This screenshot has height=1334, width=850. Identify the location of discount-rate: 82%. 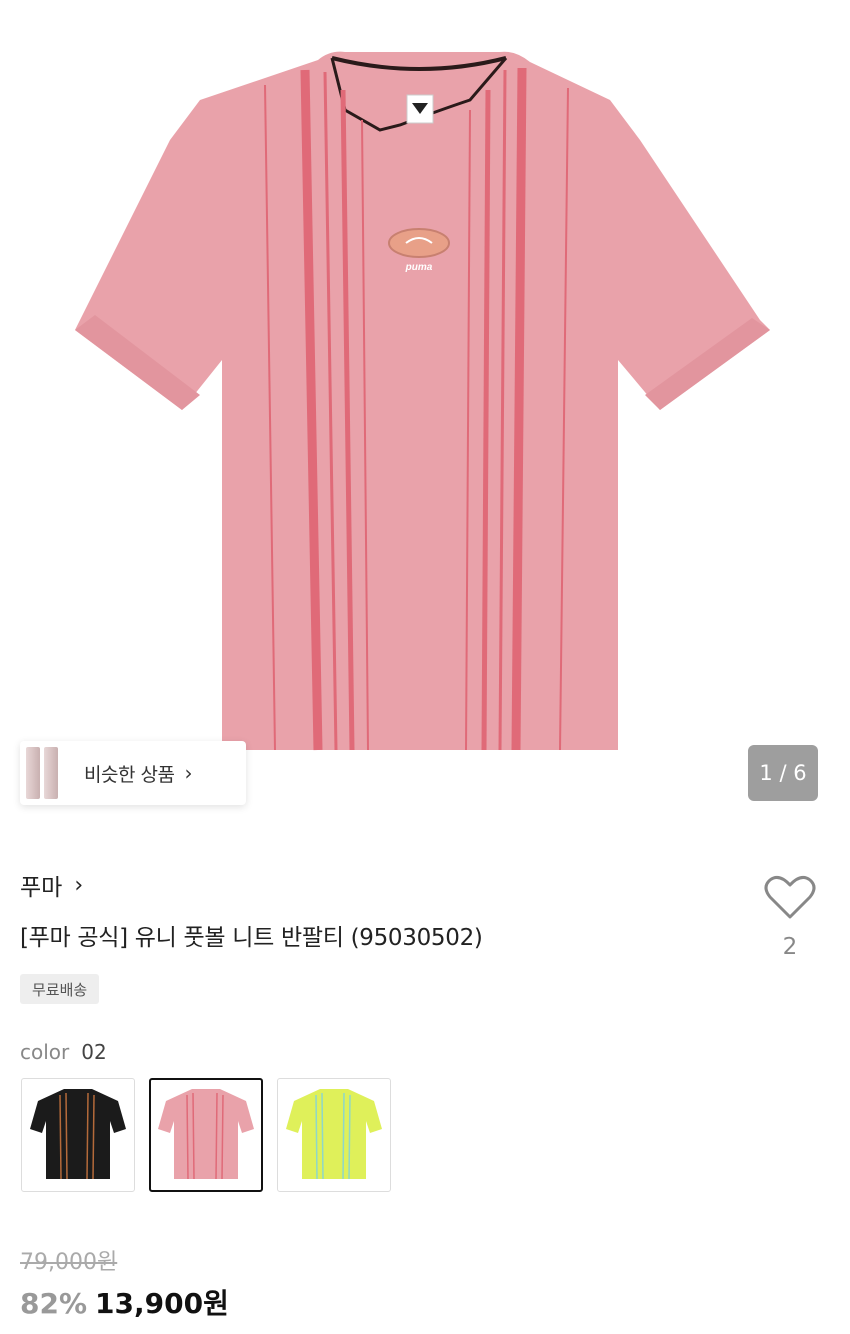
(54, 1303).